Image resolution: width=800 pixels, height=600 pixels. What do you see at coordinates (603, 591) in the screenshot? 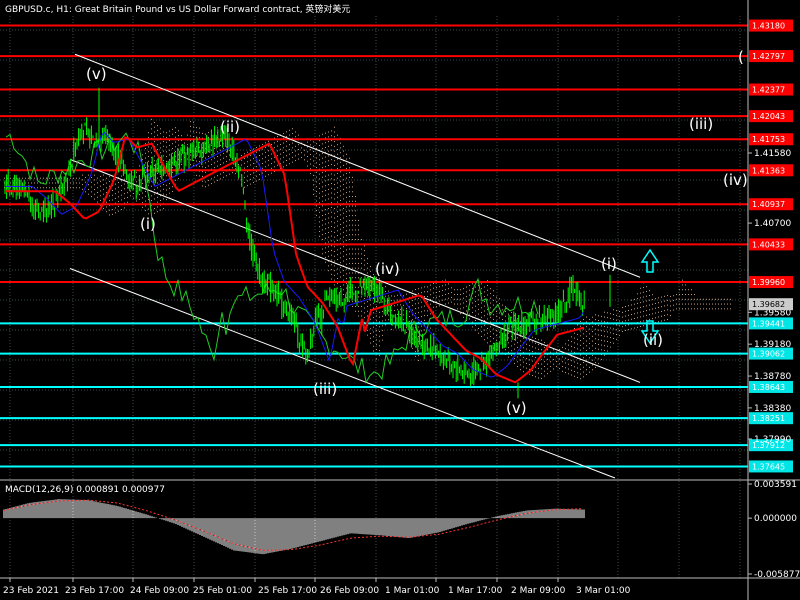
I see `time-tick-label: 3 Mar 01:00` at bounding box center [603, 591].